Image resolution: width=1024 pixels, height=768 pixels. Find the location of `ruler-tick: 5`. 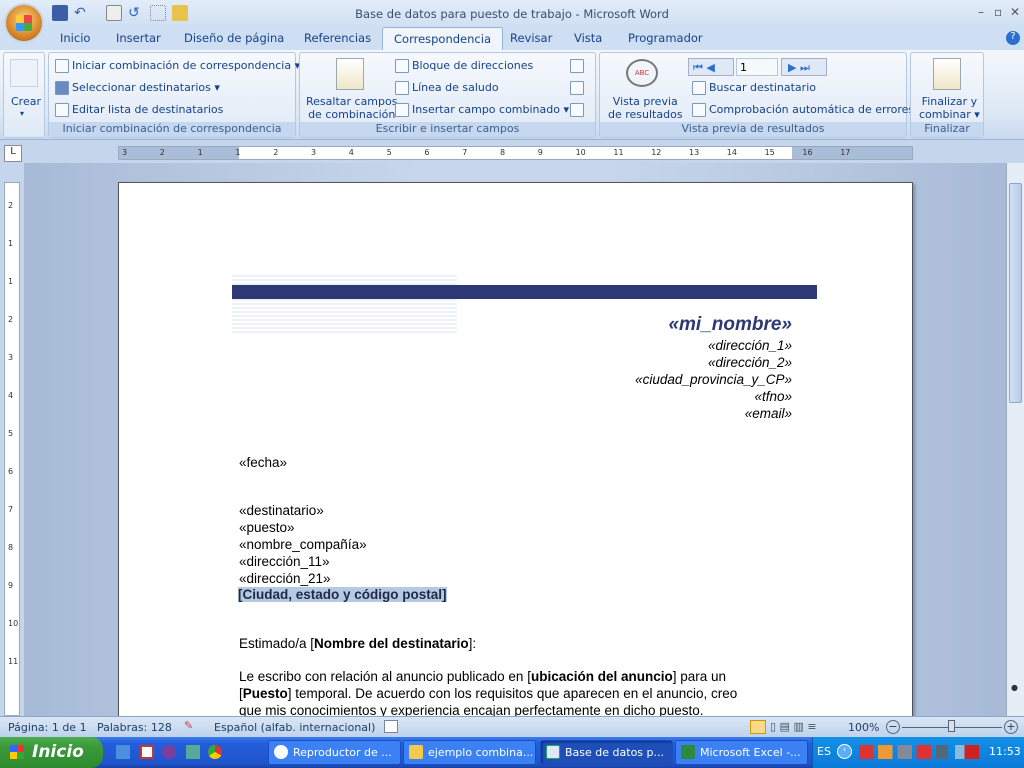

ruler-tick: 5 is located at coordinates (389, 152).